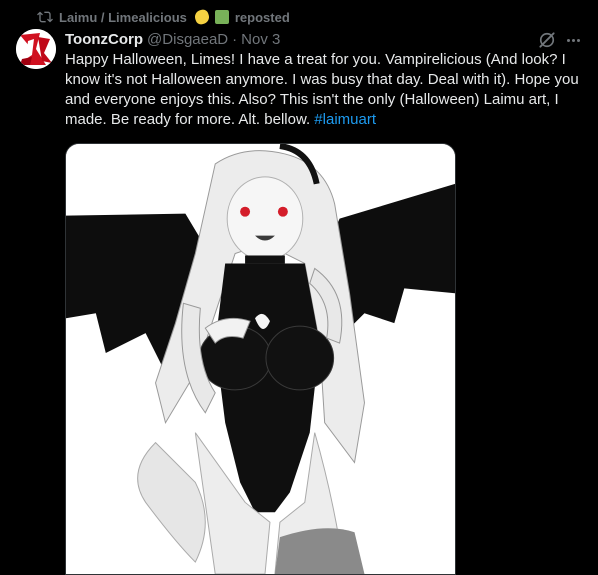 This screenshot has height=575, width=598. I want to click on repost-icon, so click(45, 17).